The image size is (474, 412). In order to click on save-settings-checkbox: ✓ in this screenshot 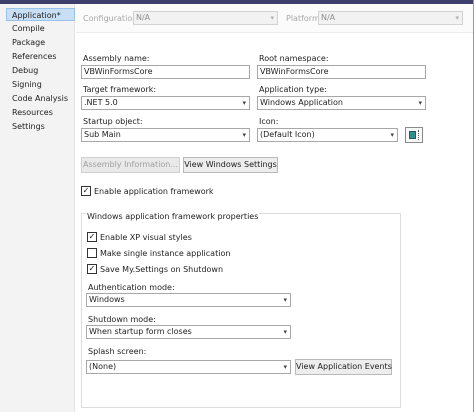, I will do `click(92, 269)`.